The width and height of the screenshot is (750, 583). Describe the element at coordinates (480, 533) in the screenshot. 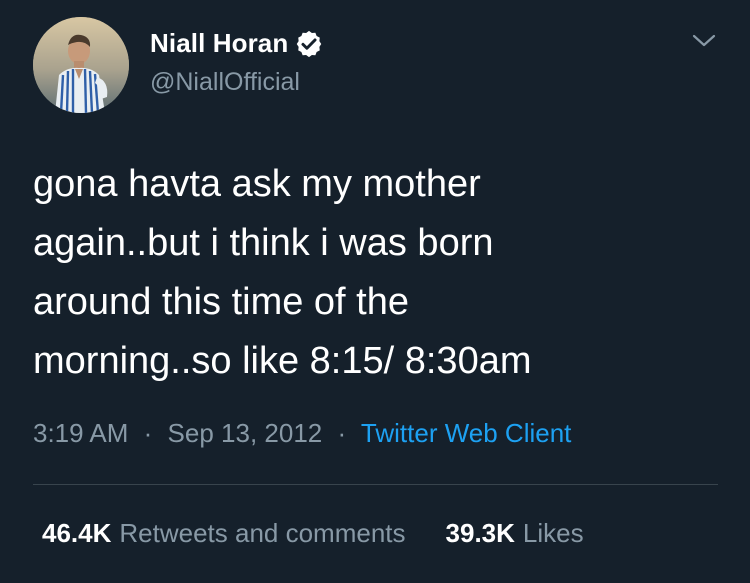

I see `likes-count: 39.3K` at that location.